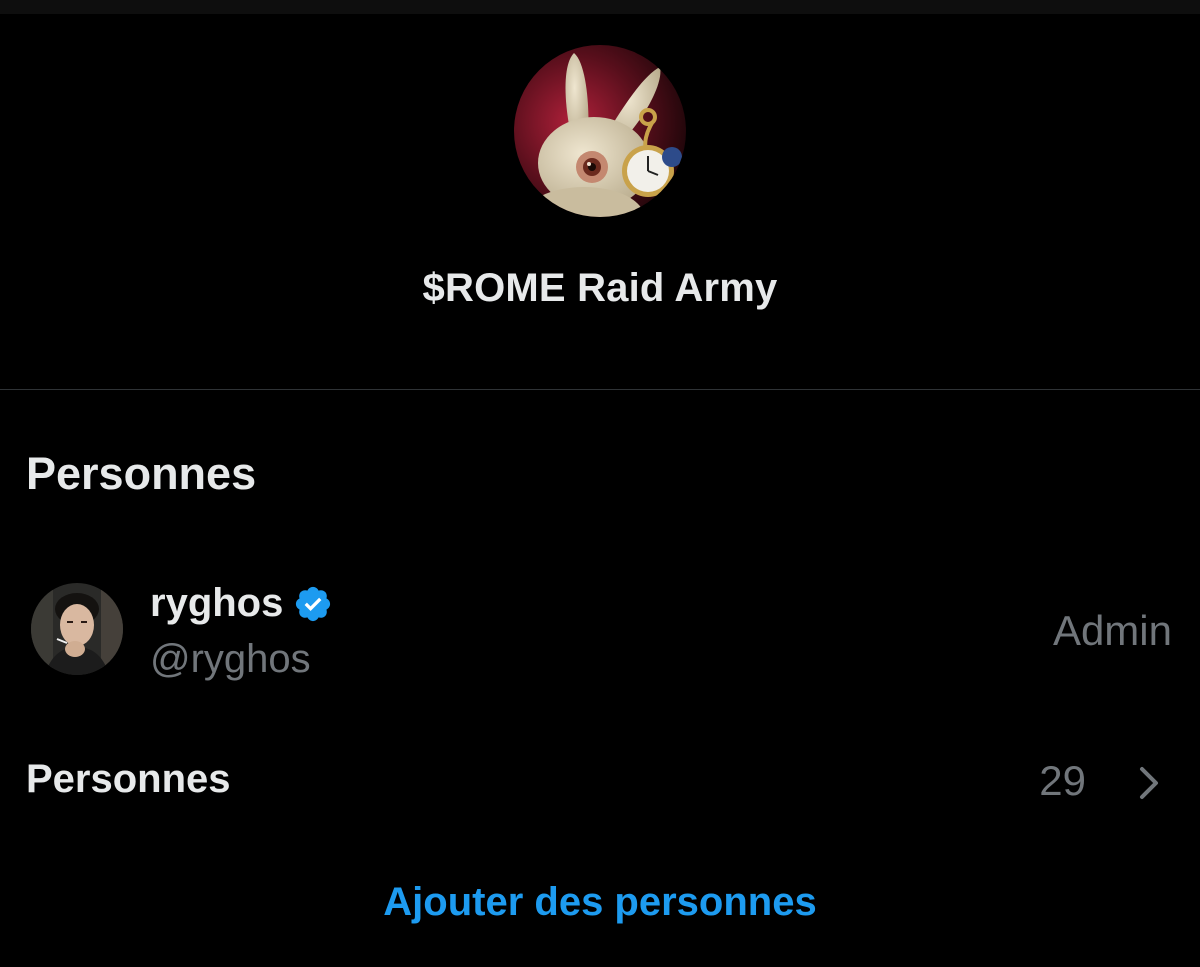  I want to click on member-name: ryghos, so click(217, 603).